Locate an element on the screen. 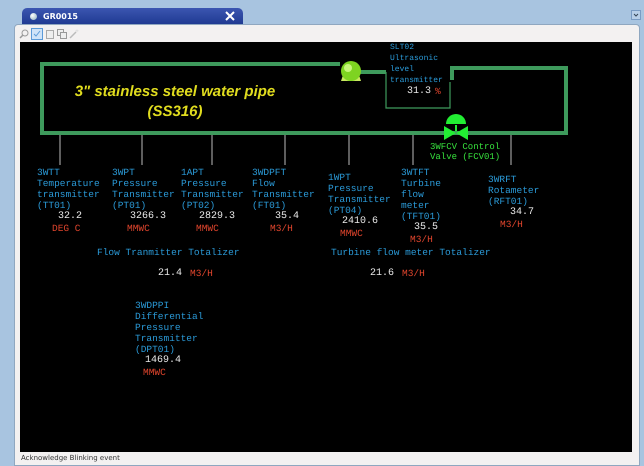 This screenshot has height=466, width=644. reading-unit: DEG C is located at coordinates (67, 229).